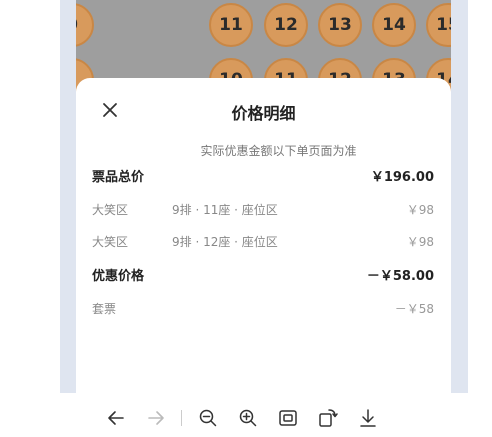 The image size is (492, 437). Describe the element at coordinates (156, 418) in the screenshot. I see `arrow-right-icon` at that location.